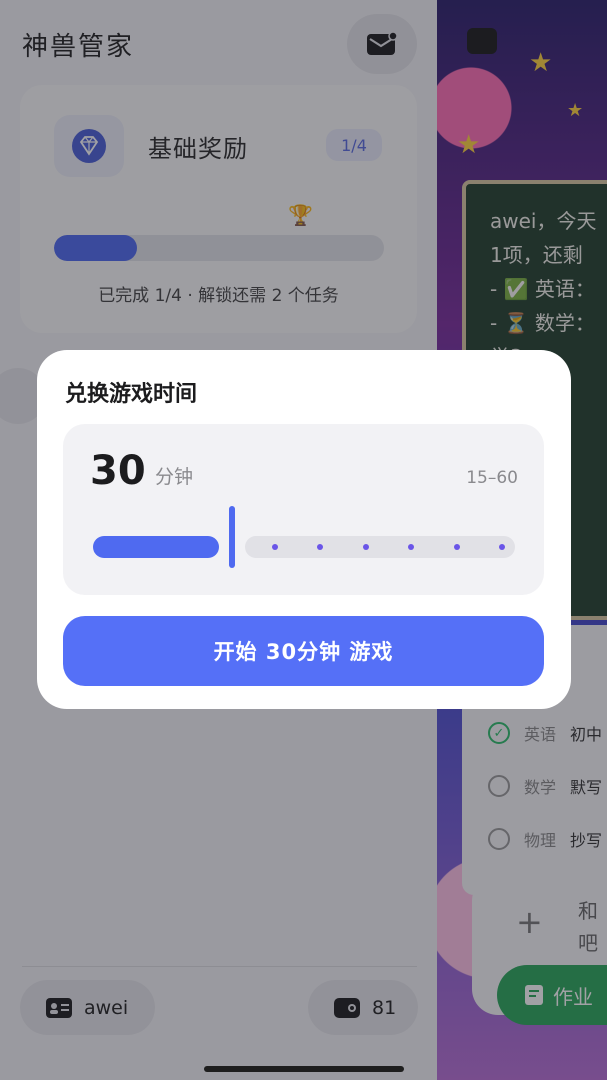 The height and width of the screenshot is (1080, 607). What do you see at coordinates (380, 547) in the screenshot?
I see `slider-track` at bounding box center [380, 547].